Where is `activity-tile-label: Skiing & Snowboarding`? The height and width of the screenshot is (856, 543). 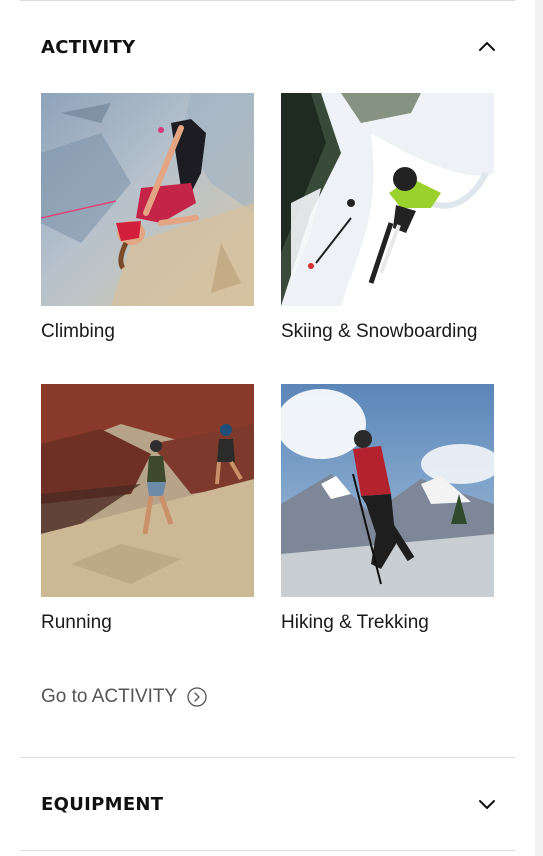 activity-tile-label: Skiing & Snowboarding is located at coordinates (379, 331).